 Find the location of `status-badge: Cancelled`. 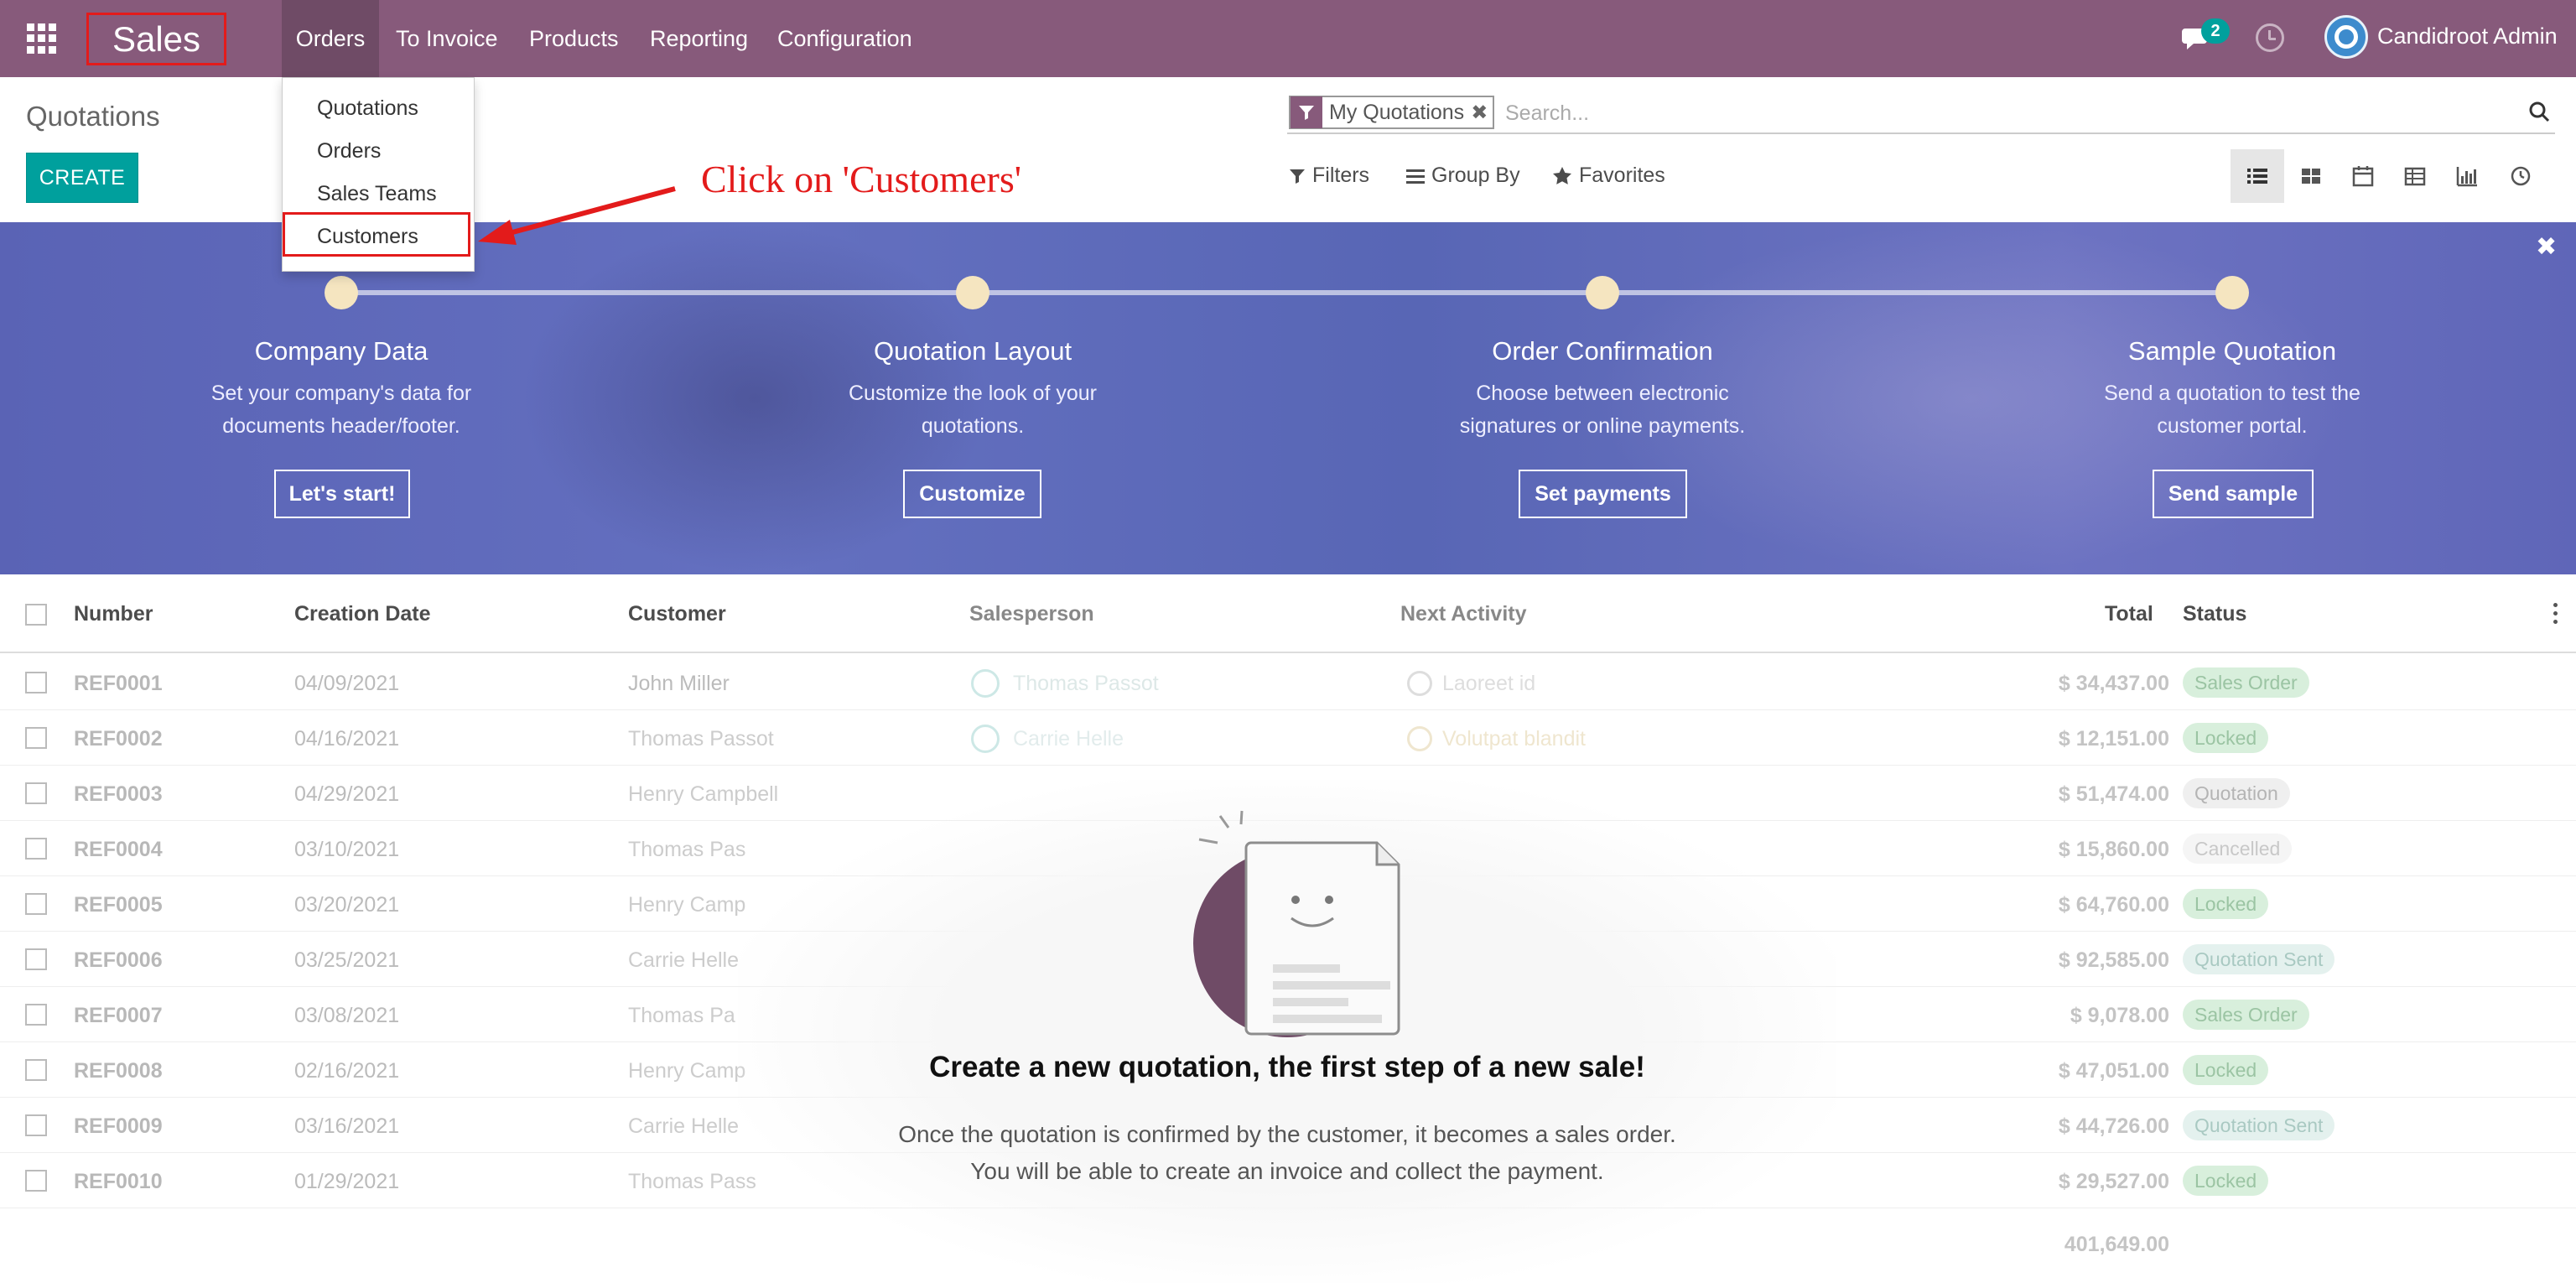

status-badge: Cancelled is located at coordinates (2238, 849).